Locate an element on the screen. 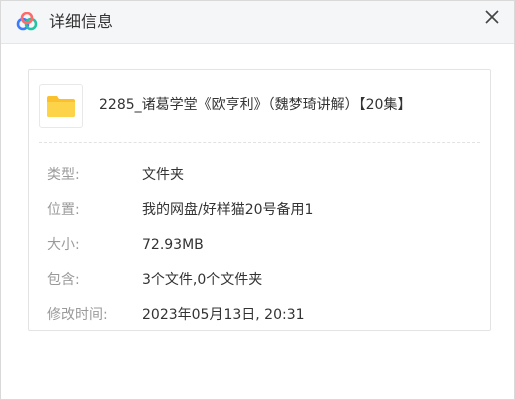 The height and width of the screenshot is (400, 515). close-icon is located at coordinates (492, 17).